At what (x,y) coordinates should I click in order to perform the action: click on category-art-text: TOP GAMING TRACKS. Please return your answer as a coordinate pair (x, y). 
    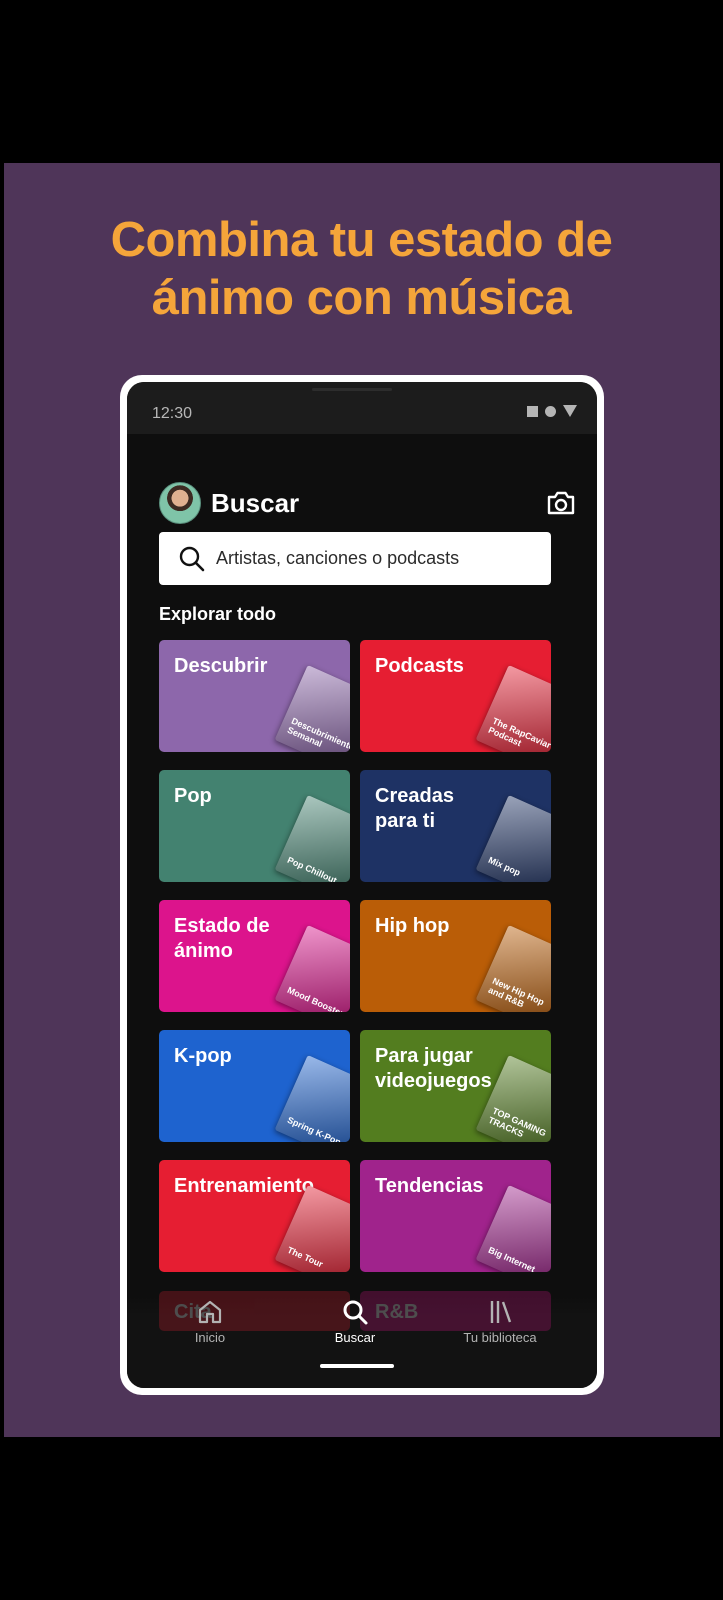
    Looking at the image, I should click on (517, 1122).